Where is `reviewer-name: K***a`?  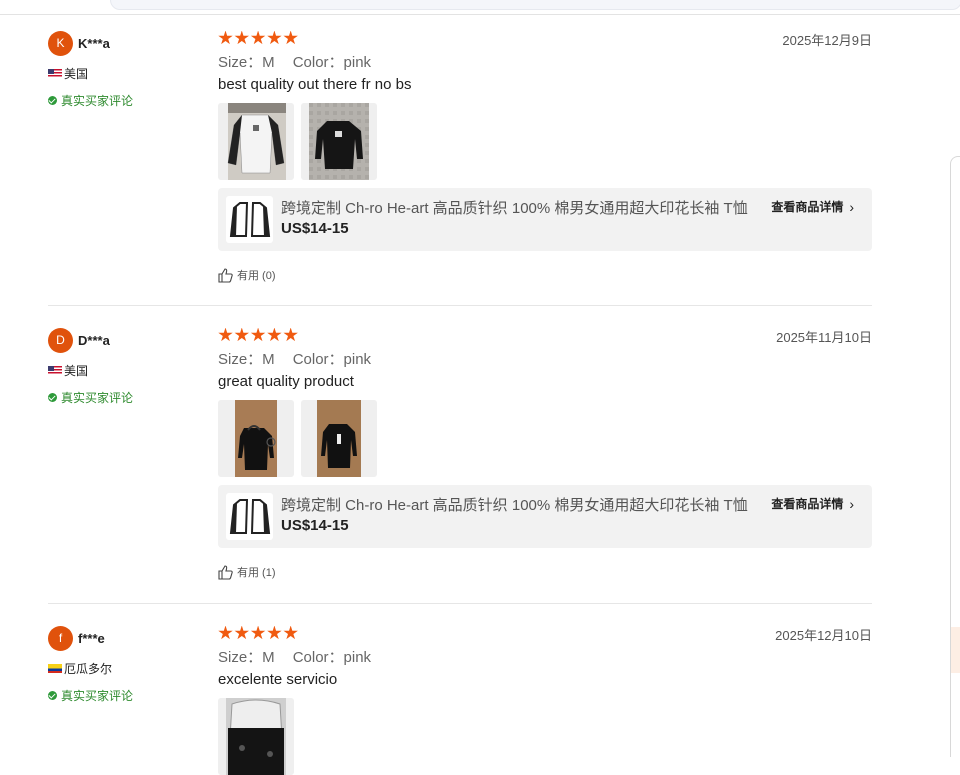 reviewer-name: K***a is located at coordinates (94, 43).